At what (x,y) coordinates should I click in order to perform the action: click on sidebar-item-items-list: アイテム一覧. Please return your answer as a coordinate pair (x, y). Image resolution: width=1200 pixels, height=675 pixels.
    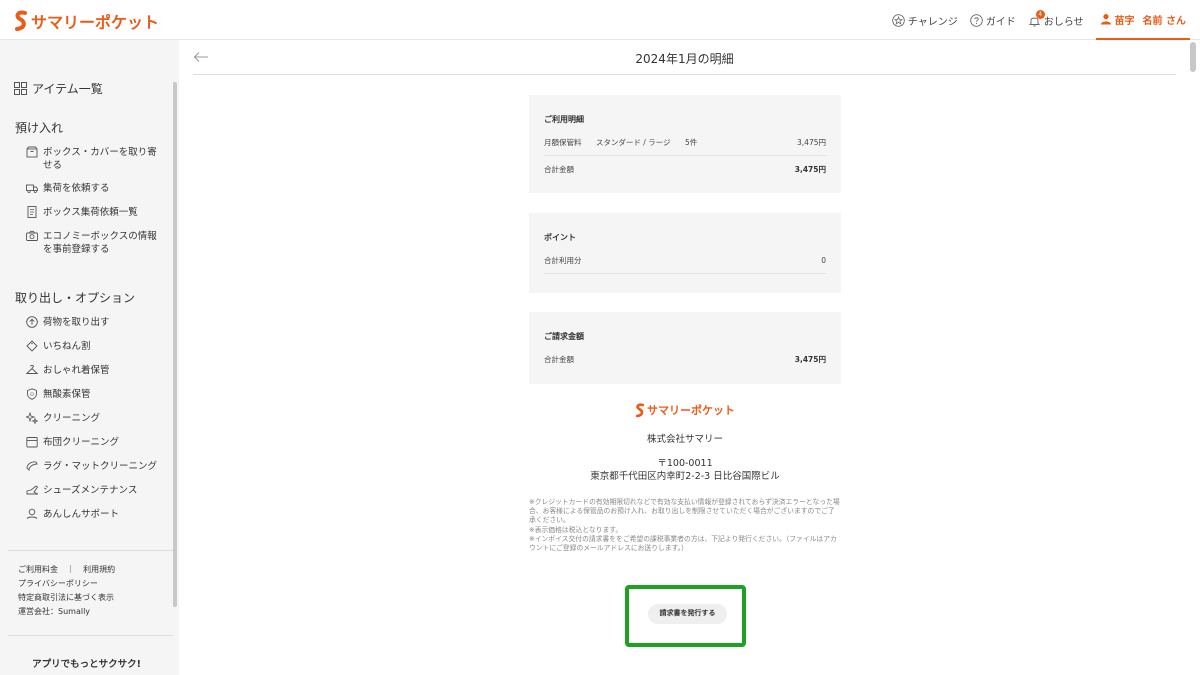
    Looking at the image, I should click on (58, 88).